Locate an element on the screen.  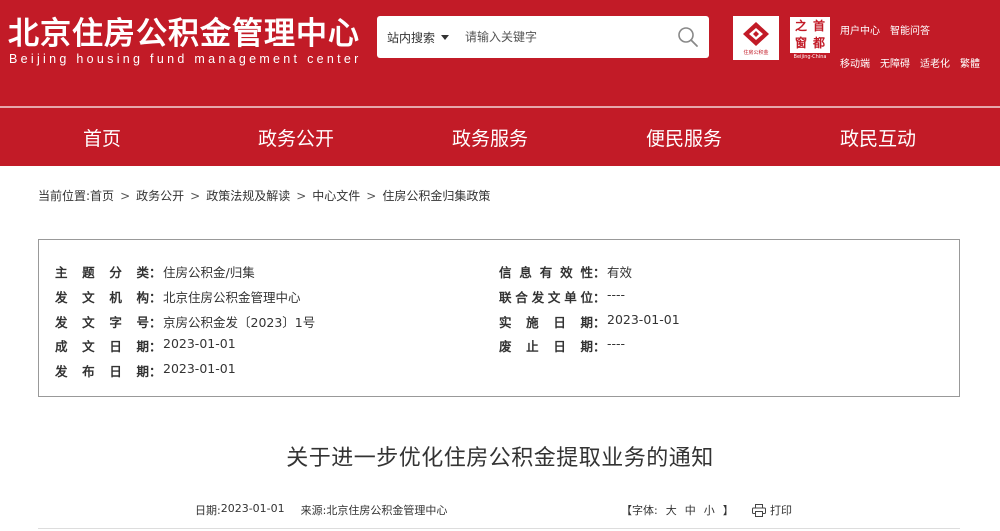
logo2-glyph-box: 之 首 窗 都 is located at coordinates (810, 34).